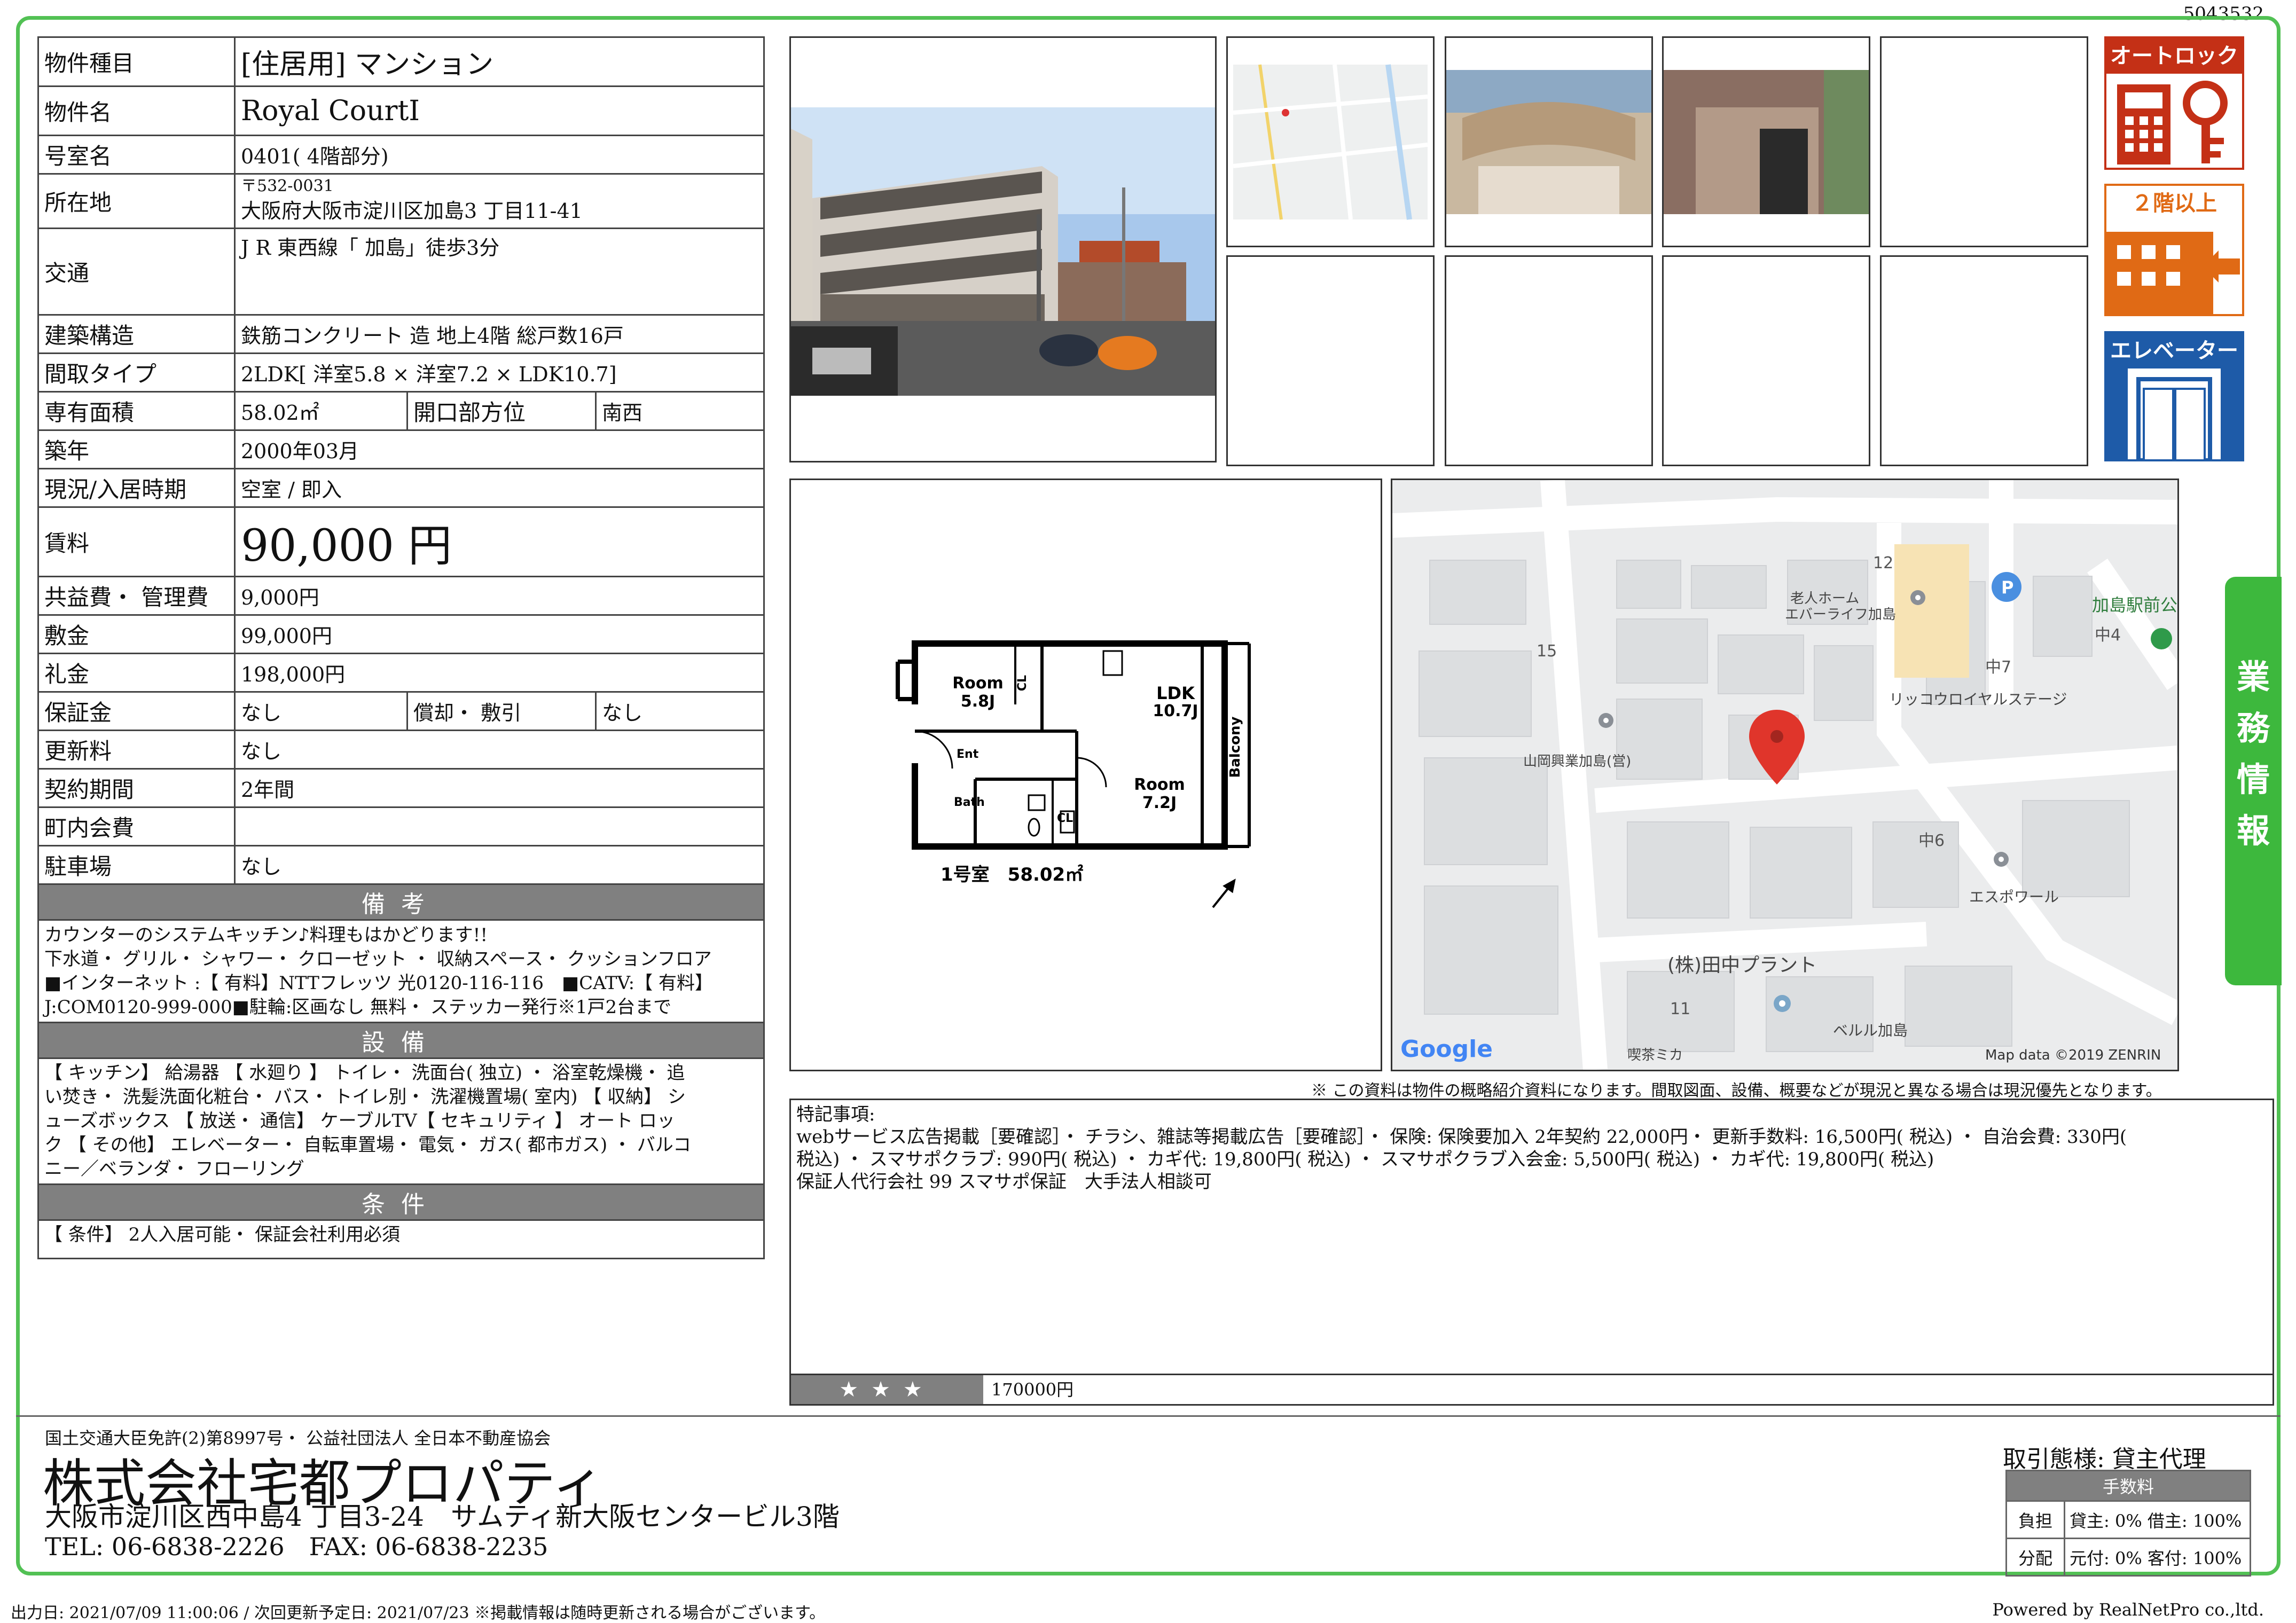 Image resolution: width=2296 pixels, height=1623 pixels. What do you see at coordinates (968, 755) in the screenshot?
I see `entrance-label: Ent` at bounding box center [968, 755].